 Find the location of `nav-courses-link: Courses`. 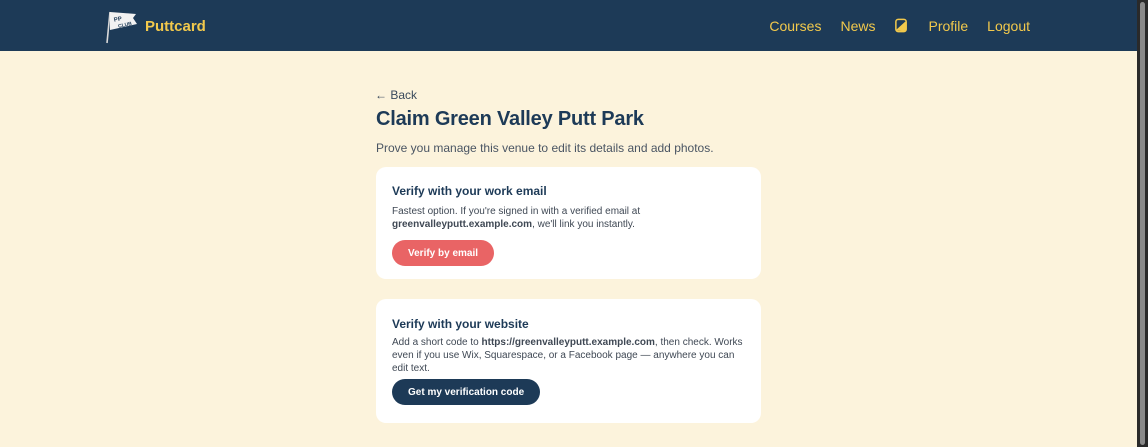

nav-courses-link: Courses is located at coordinates (795, 26).